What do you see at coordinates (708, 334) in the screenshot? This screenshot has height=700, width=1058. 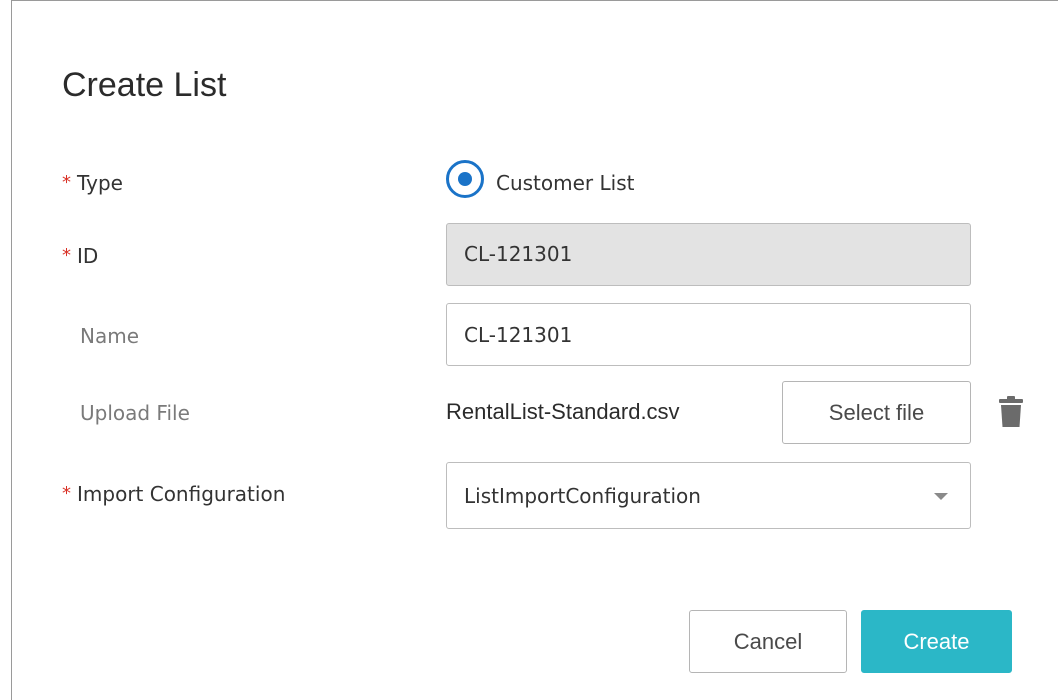 I see `name-input` at bounding box center [708, 334].